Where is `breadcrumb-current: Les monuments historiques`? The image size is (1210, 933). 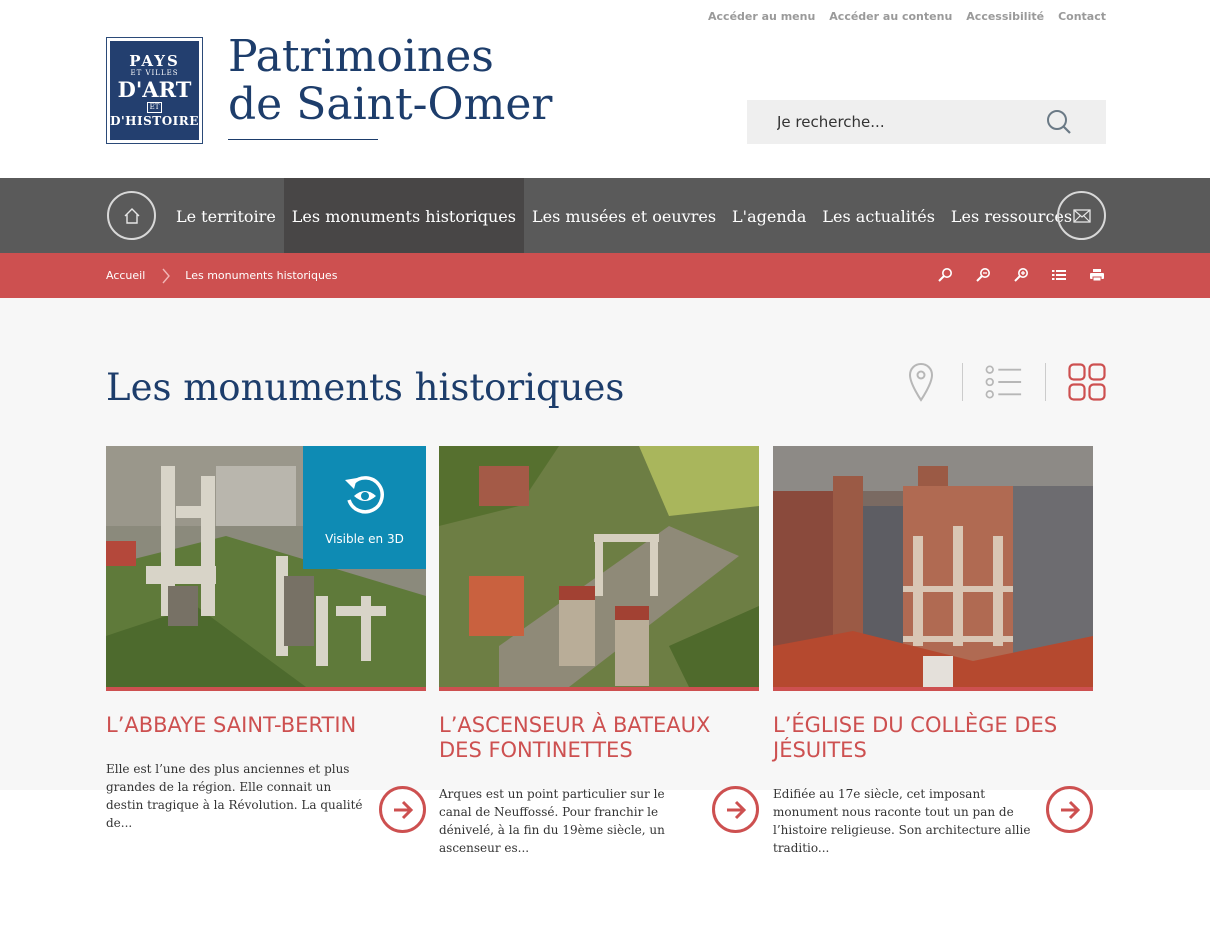
breadcrumb-current: Les monuments historiques is located at coordinates (261, 275).